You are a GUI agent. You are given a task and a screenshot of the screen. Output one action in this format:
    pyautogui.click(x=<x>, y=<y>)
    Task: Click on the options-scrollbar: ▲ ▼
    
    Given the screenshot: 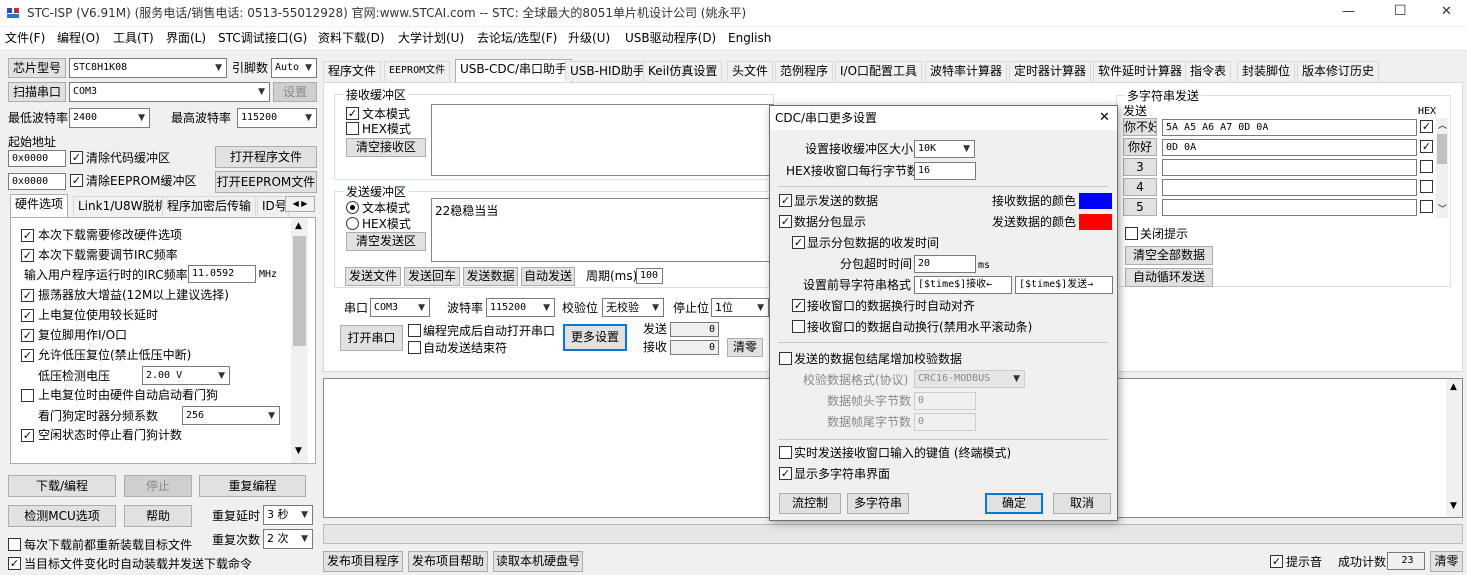 What is the action you would take?
    pyautogui.click(x=299, y=340)
    